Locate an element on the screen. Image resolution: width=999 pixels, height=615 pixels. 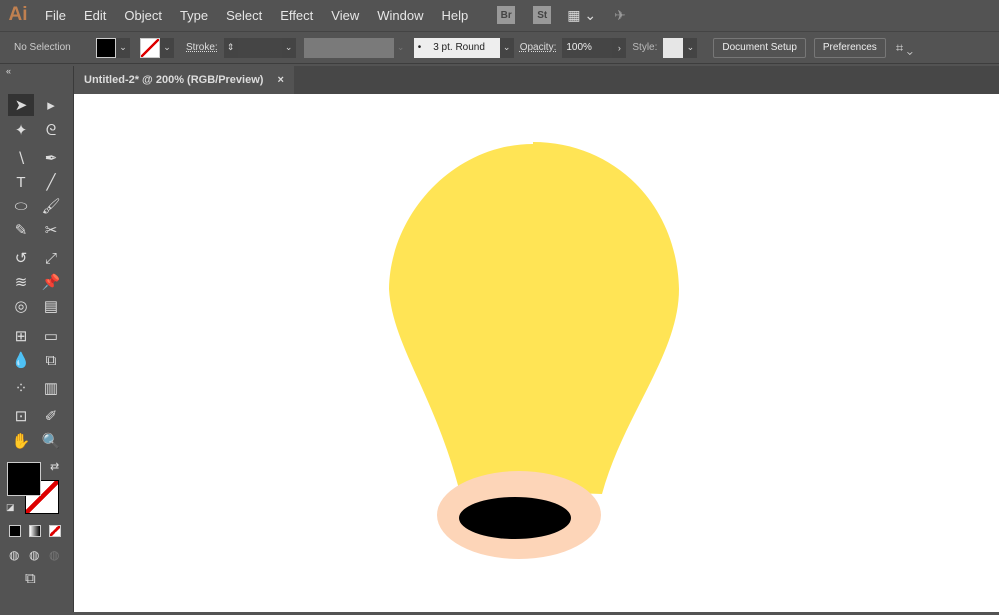
fill-color-box is located at coordinates (24, 479).